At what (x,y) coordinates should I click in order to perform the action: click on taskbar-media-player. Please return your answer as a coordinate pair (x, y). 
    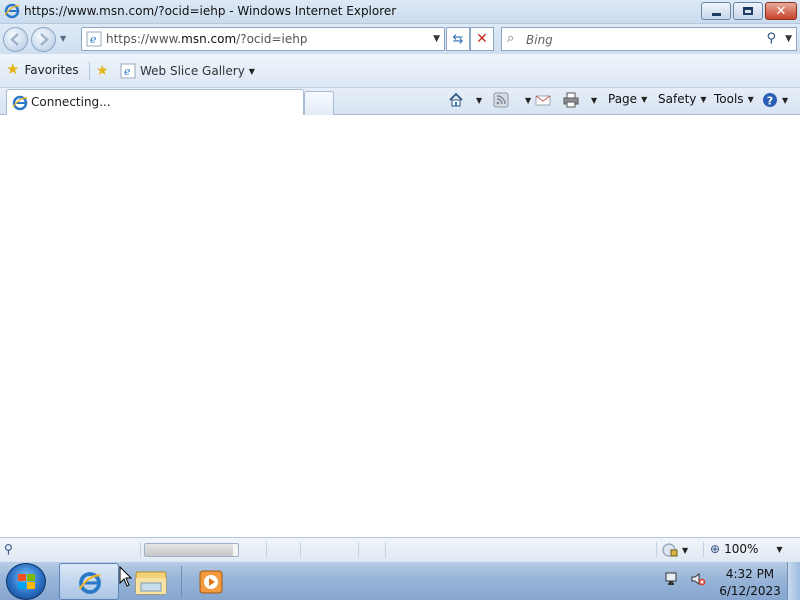
    Looking at the image, I should click on (211, 582).